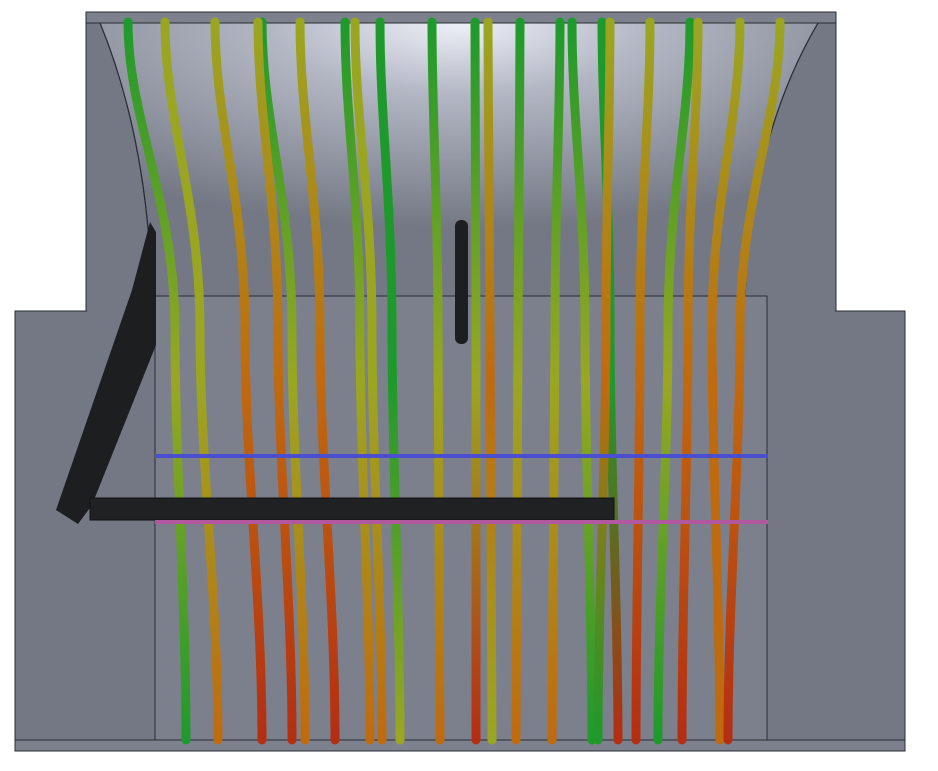 The image size is (938, 771). What do you see at coordinates (461, 282) in the screenshot?
I see `vertical-probe` at bounding box center [461, 282].